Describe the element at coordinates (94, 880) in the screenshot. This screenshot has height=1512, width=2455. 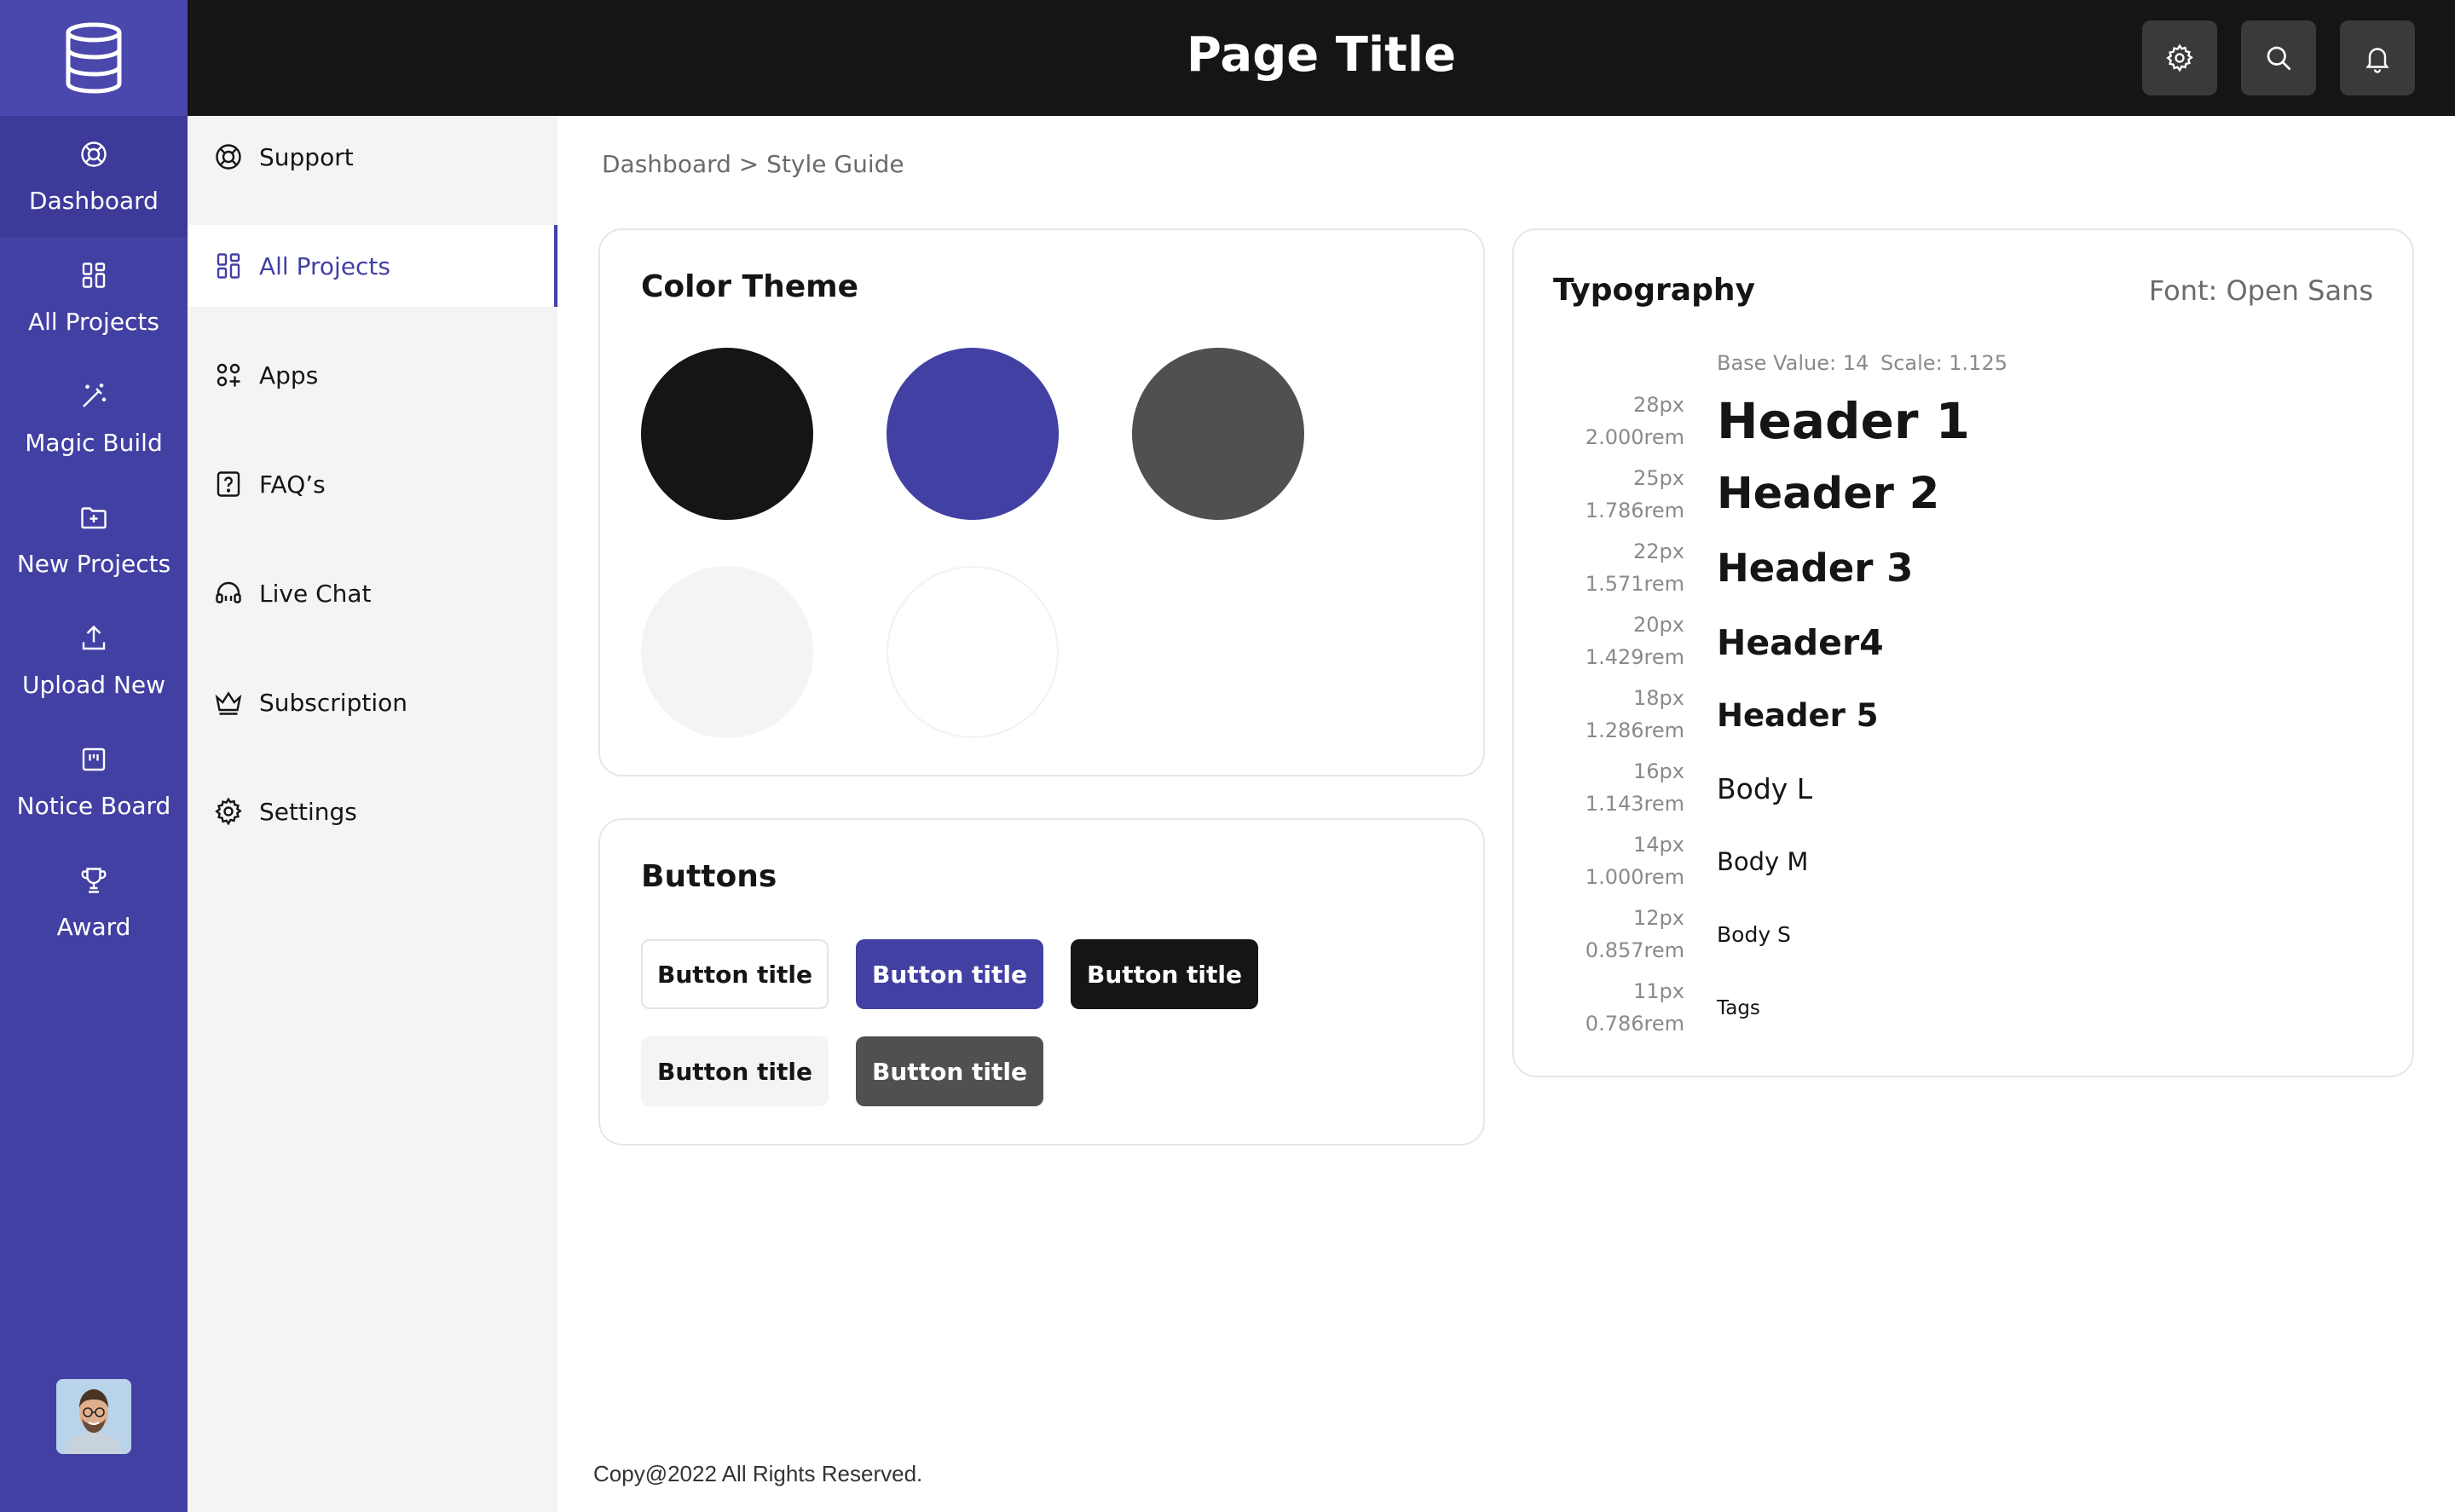
I see `trophy-icon` at that location.